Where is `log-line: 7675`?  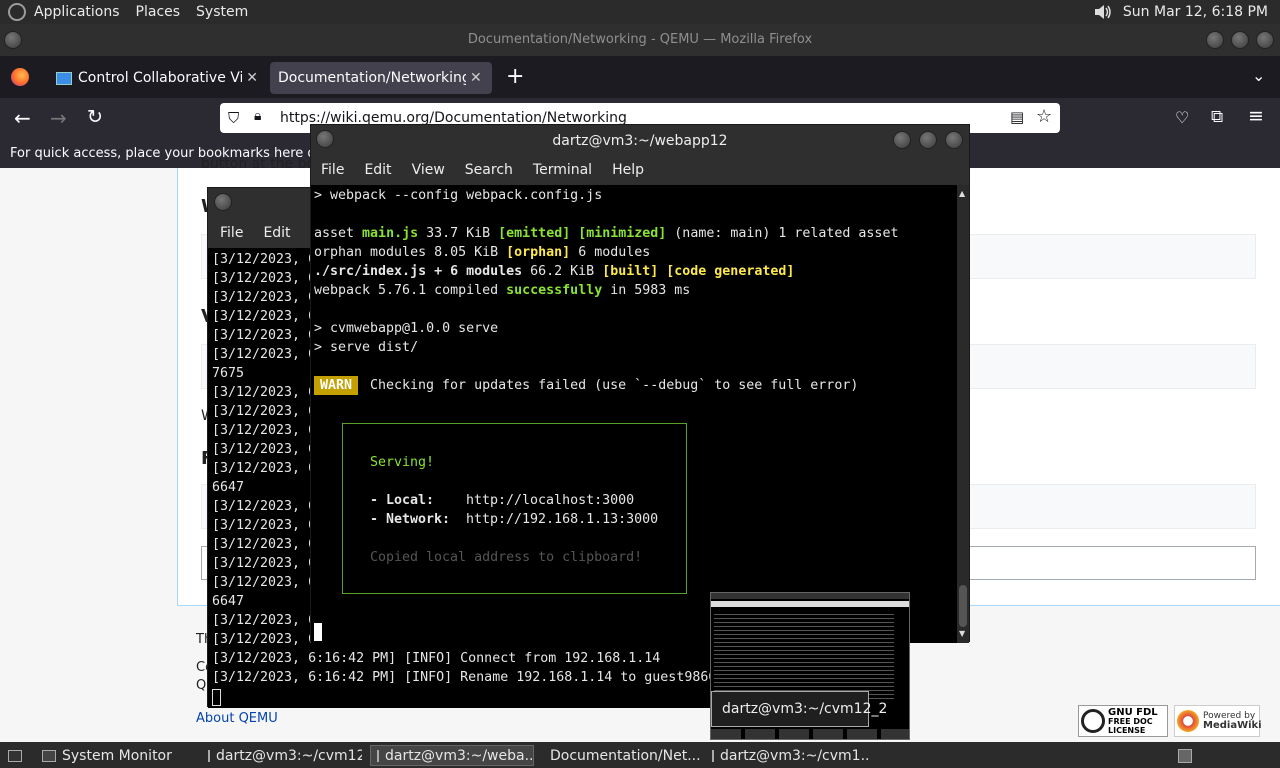 log-line: 7675 is located at coordinates (228, 373).